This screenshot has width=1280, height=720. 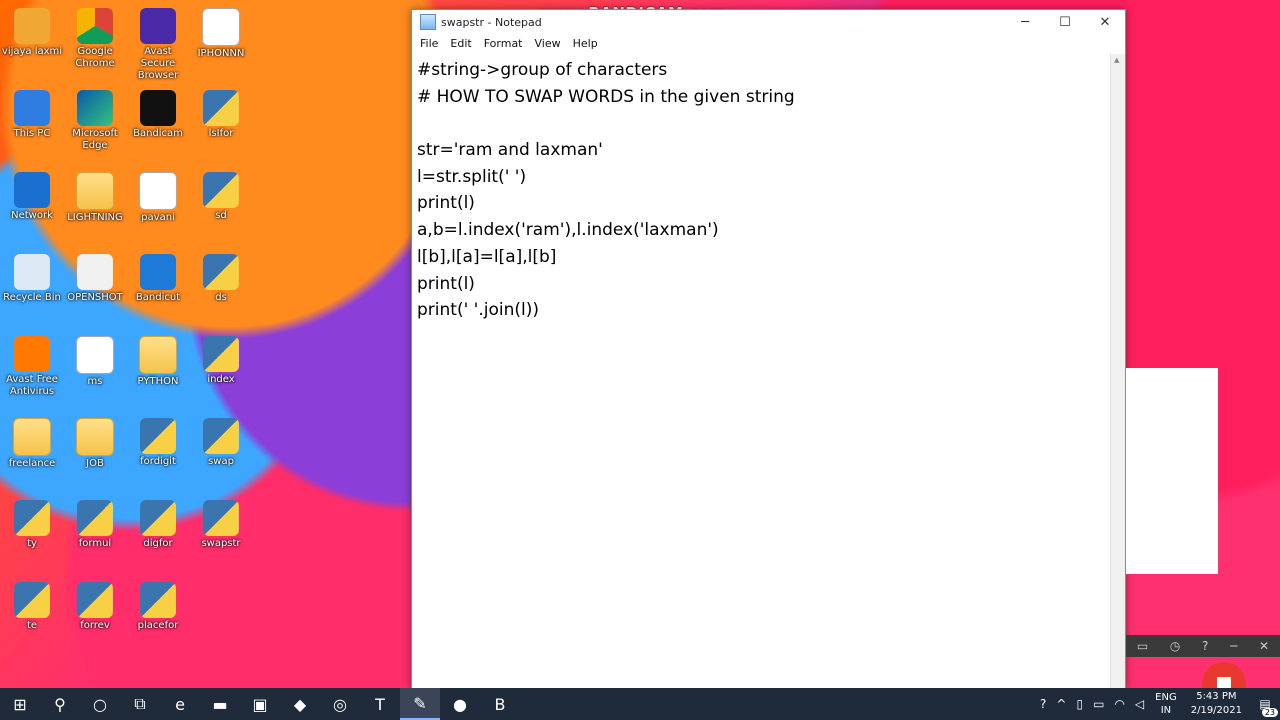 I want to click on desktop-icon: PYTHON, so click(x=158, y=362).